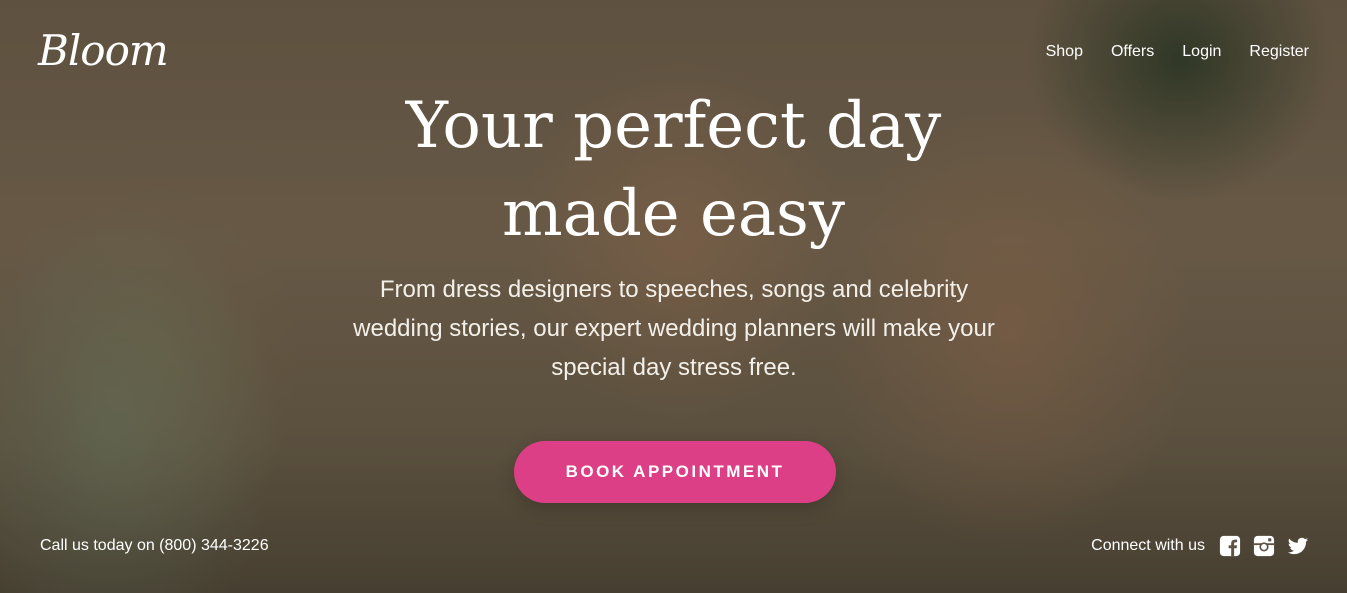 This screenshot has width=1347, height=593. What do you see at coordinates (1064, 52) in the screenshot?
I see `nav-link-shop: Shop` at bounding box center [1064, 52].